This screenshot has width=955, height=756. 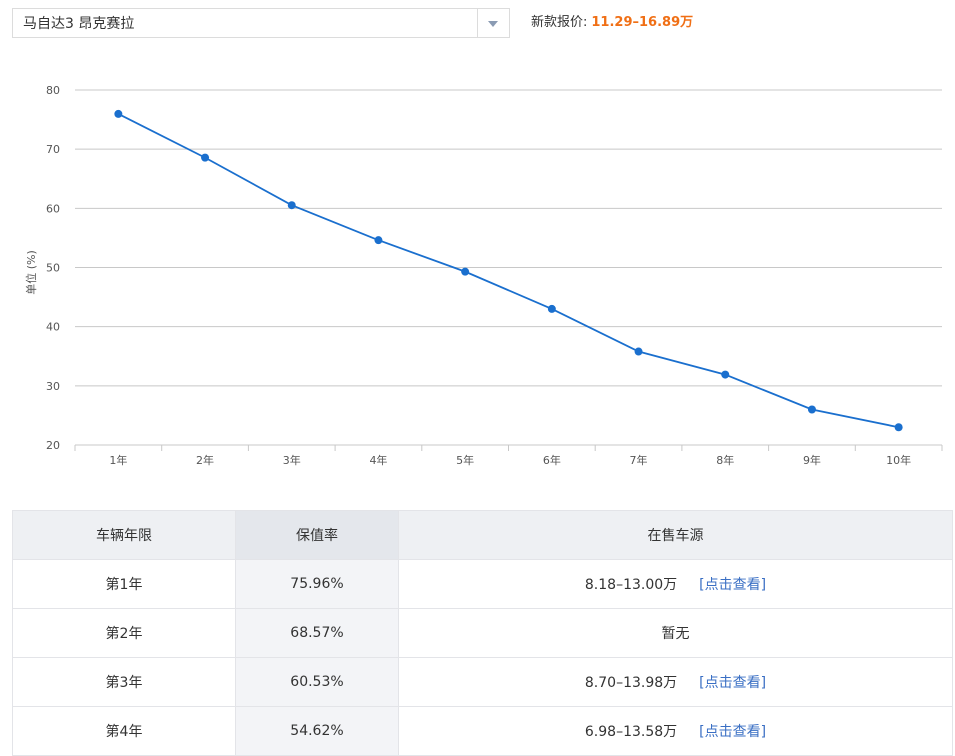 I want to click on cell-rate: 54.62%, so click(x=317, y=731).